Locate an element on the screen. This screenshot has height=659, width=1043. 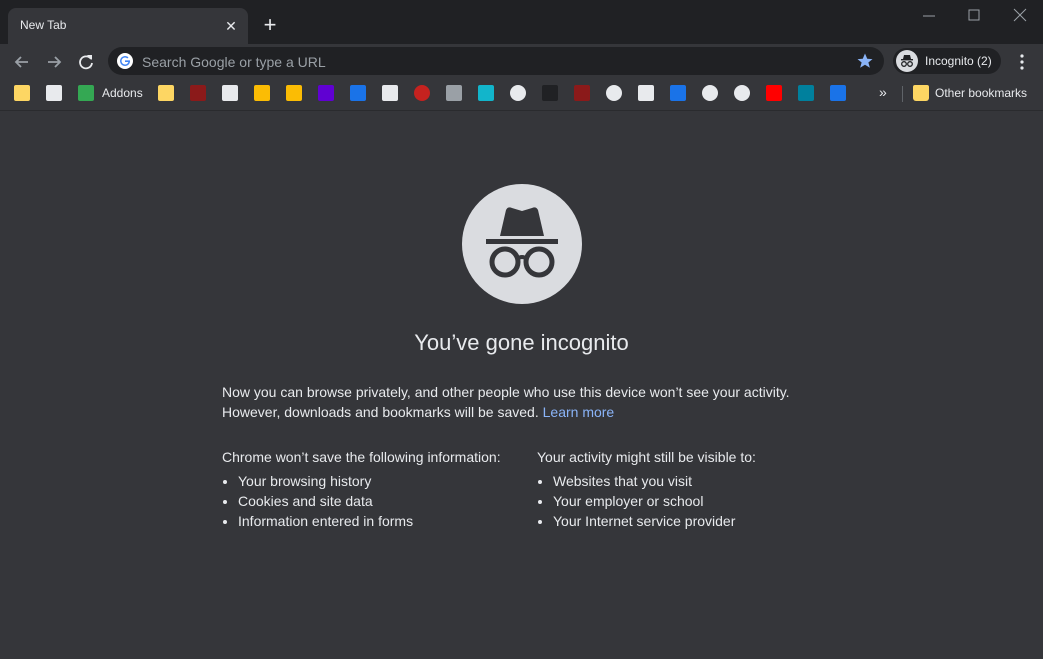
bookmarks-bar: Addons » Other bookmarks is located at coordinates (521, 94).